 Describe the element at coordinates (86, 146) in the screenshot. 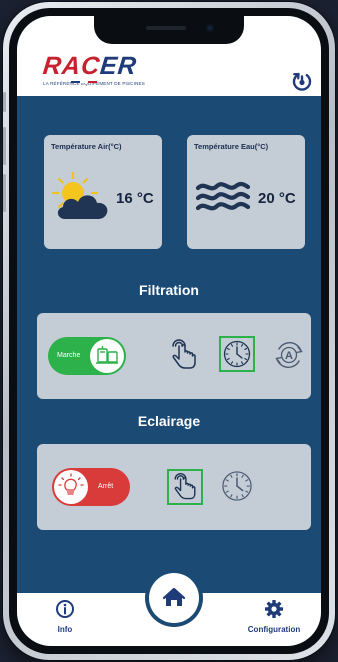

I see `air-temperature-label: Température Air(°C)` at that location.